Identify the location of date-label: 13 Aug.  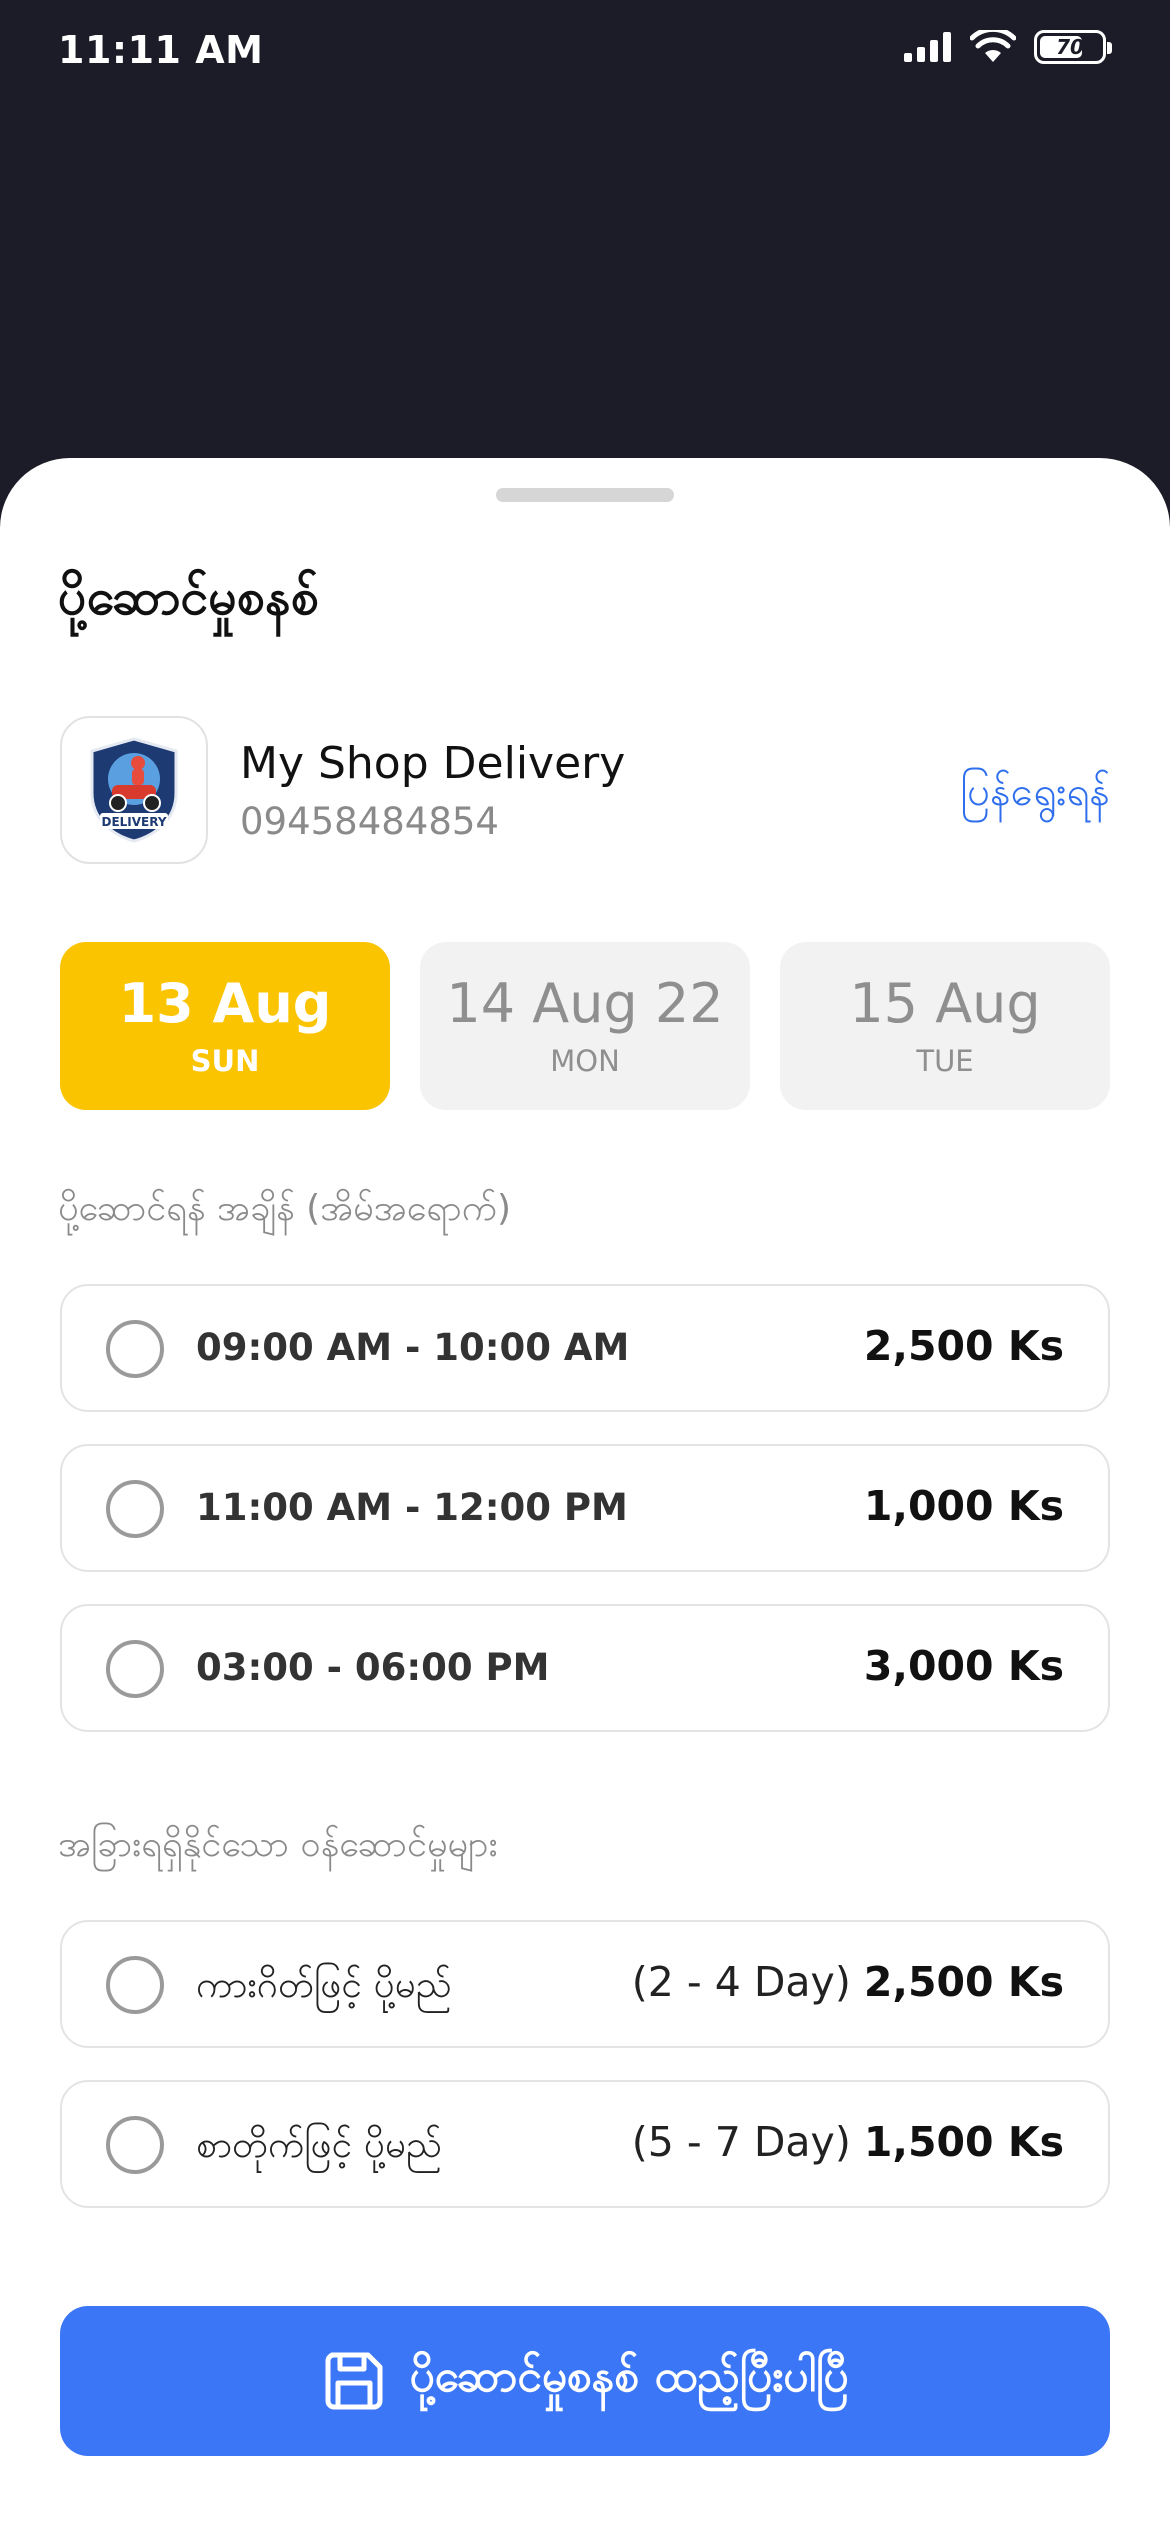
(225, 1004).